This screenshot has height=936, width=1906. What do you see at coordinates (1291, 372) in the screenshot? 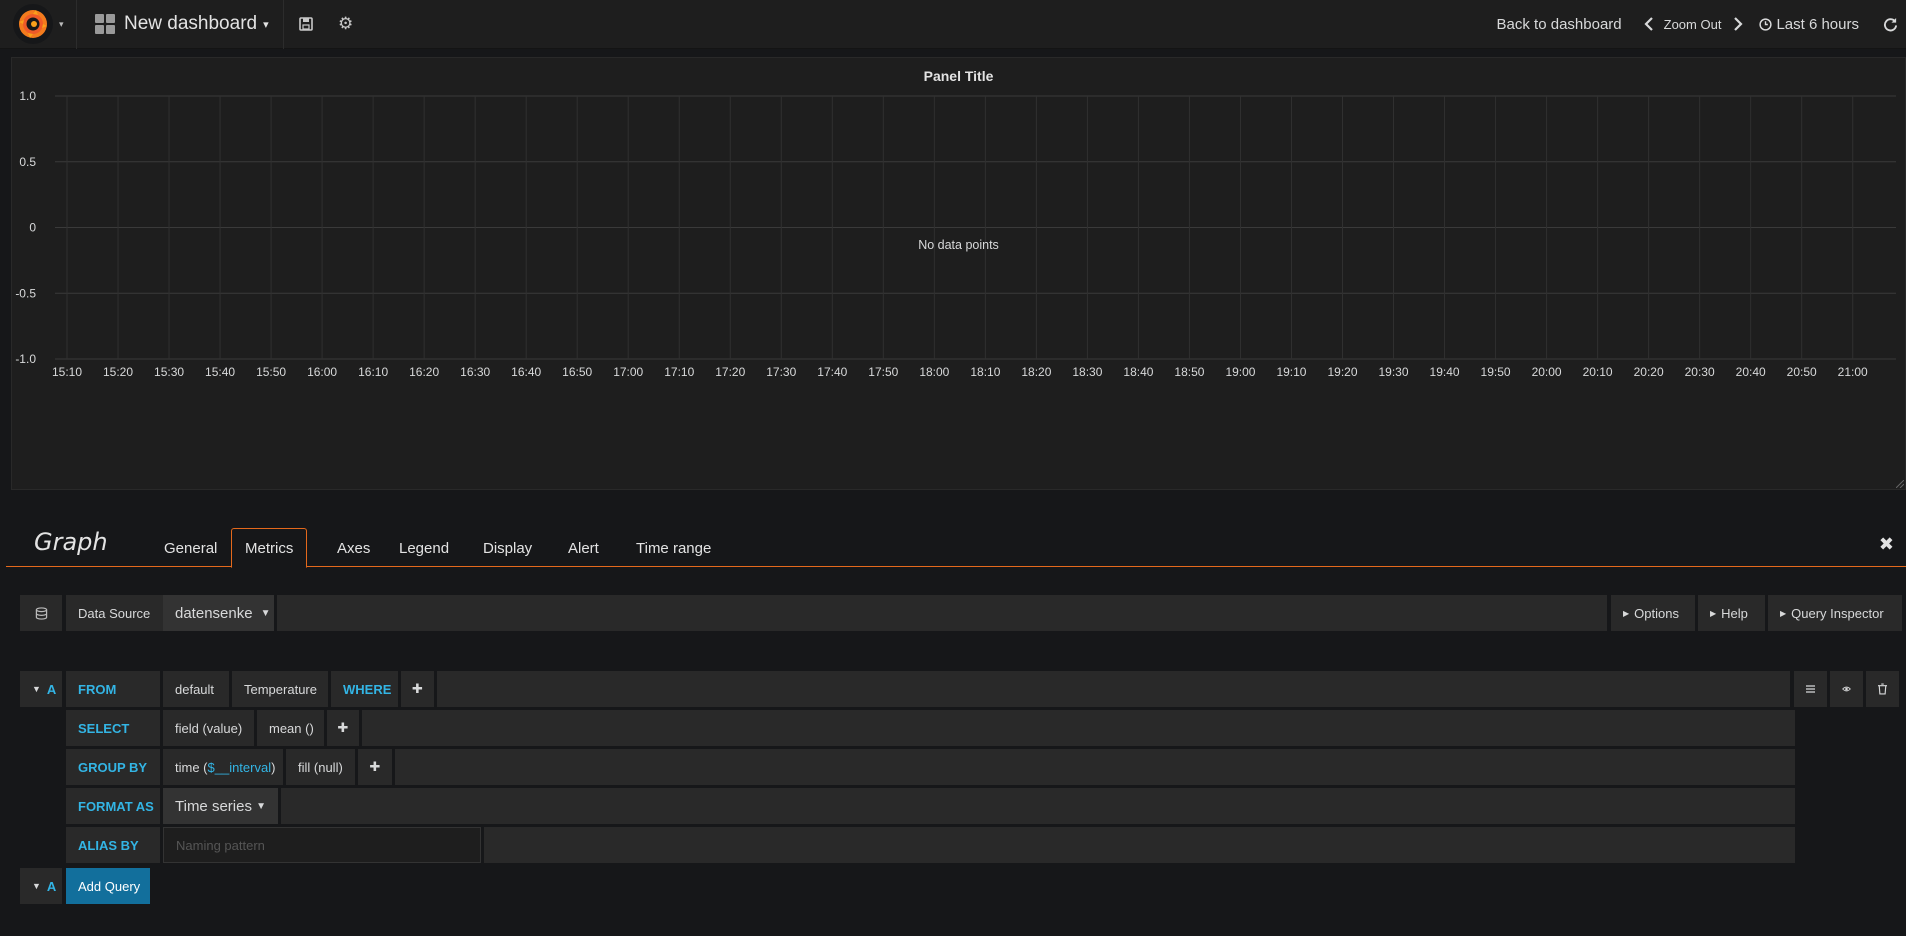
I see `x-tick-label: 19:10` at bounding box center [1291, 372].